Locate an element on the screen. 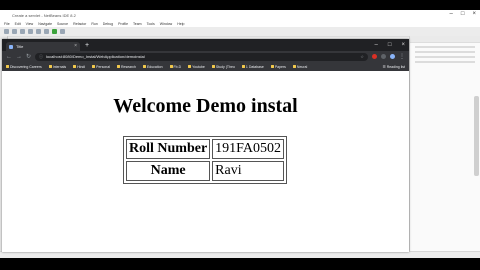  bookmark-label: Education is located at coordinates (154, 66).